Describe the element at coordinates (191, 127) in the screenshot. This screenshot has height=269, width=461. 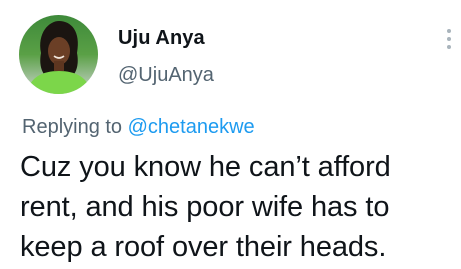
I see `reply-mention-link: @chetanekwe` at that location.